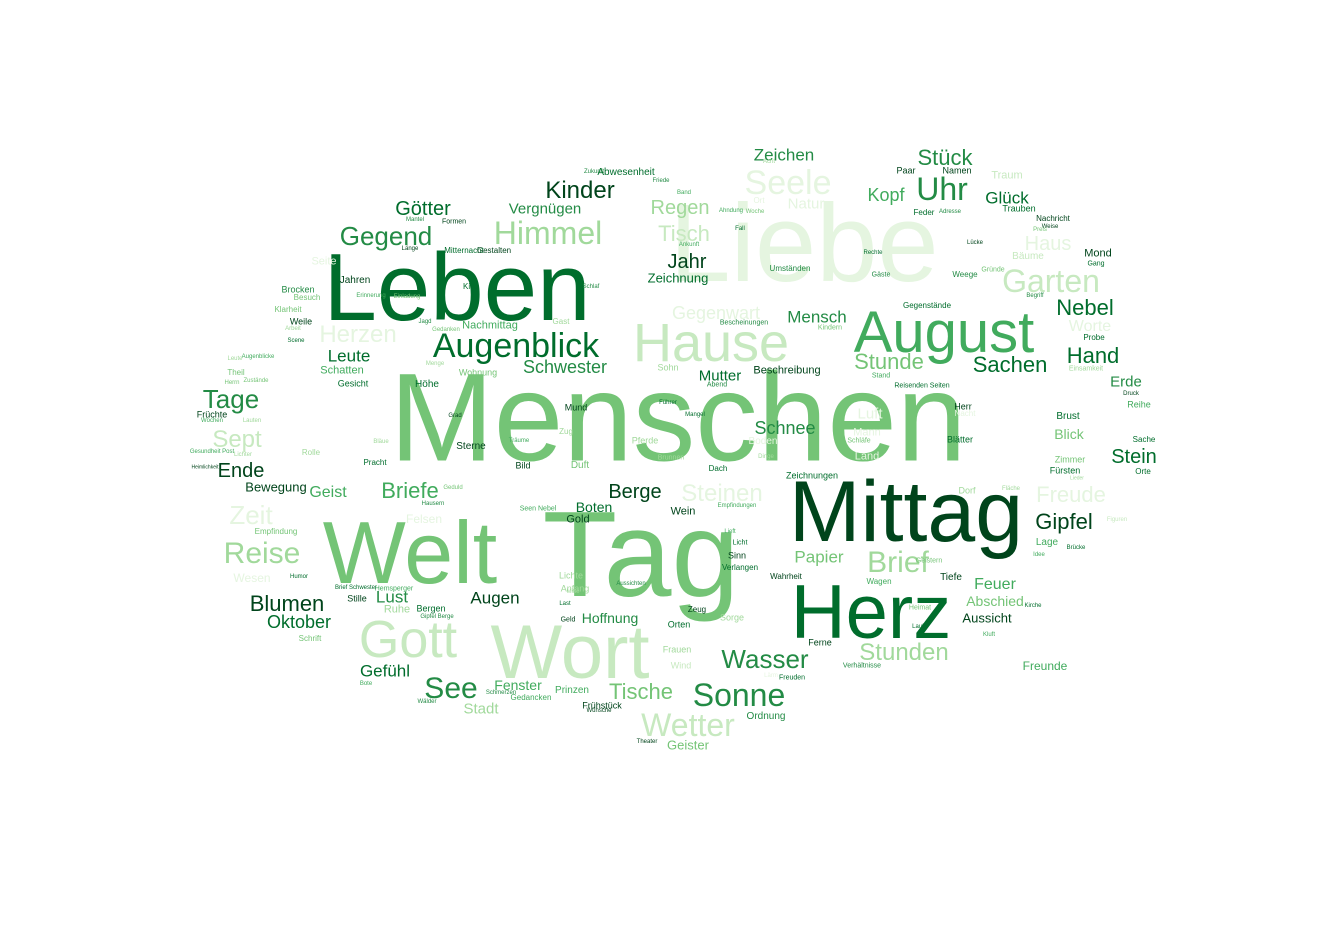 This screenshot has width=1334, height=945. What do you see at coordinates (687, 262) in the screenshot?
I see `cloud-word: Jahr` at bounding box center [687, 262].